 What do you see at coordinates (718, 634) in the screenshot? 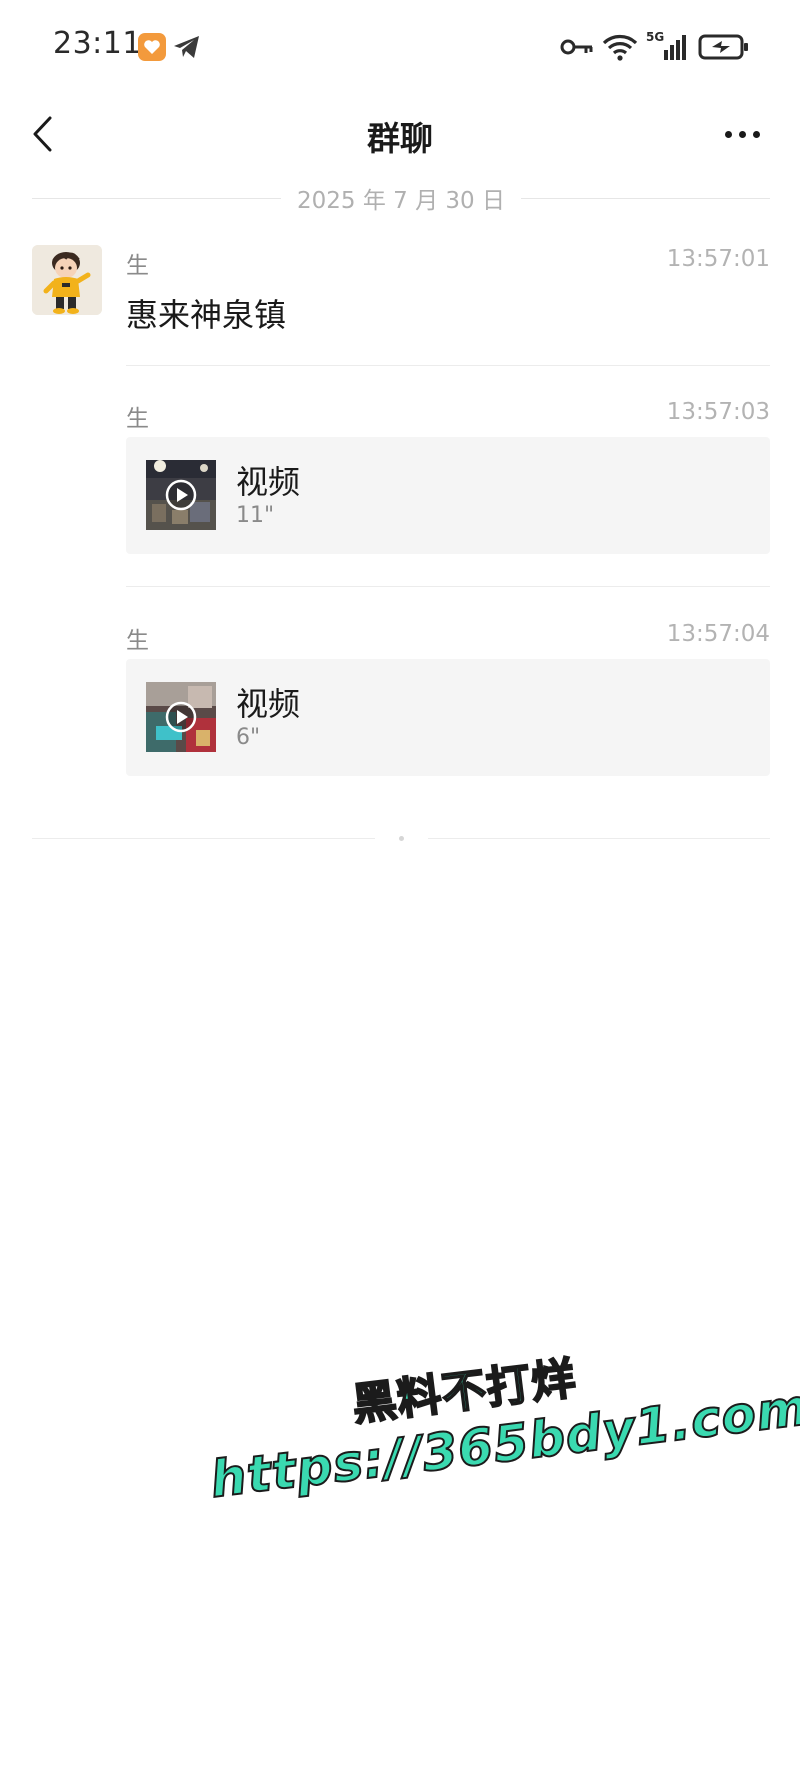
I see `message-time: 13:57:04` at bounding box center [718, 634].